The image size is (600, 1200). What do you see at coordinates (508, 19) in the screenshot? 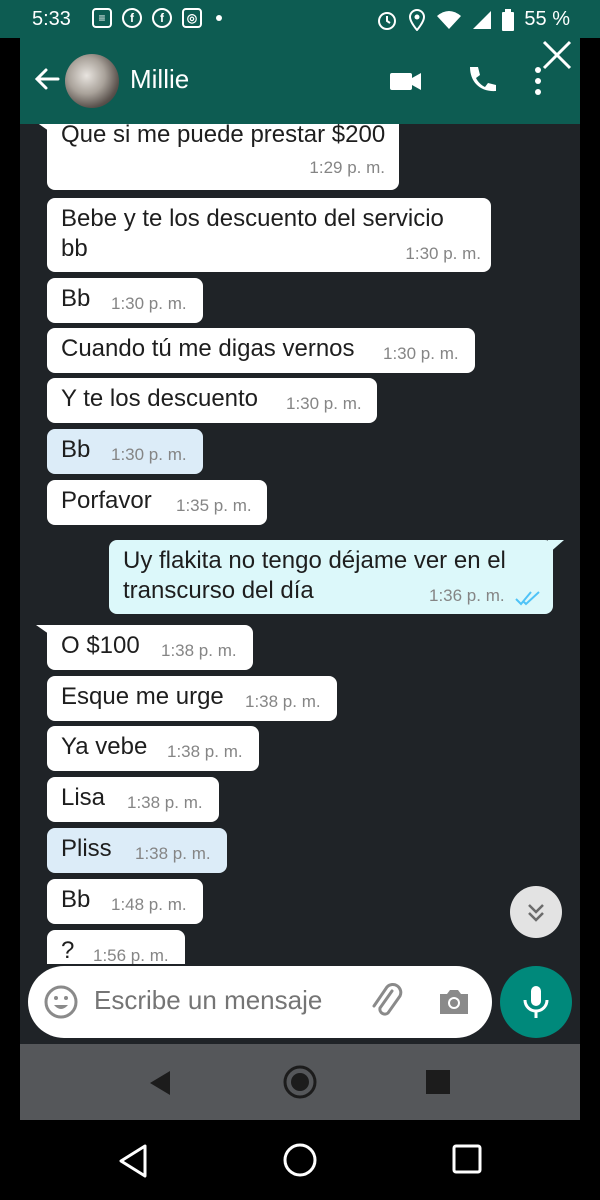
I see `battery-icon` at bounding box center [508, 19].